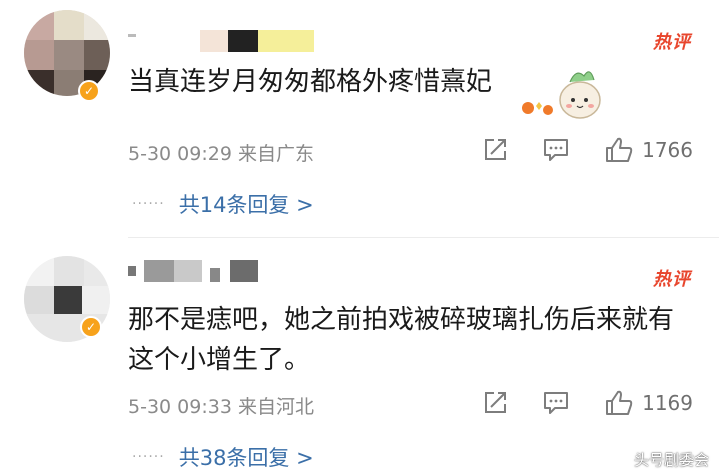 The image size is (719, 476). Describe the element at coordinates (561, 95) in the screenshot. I see `sticker-icon` at that location.